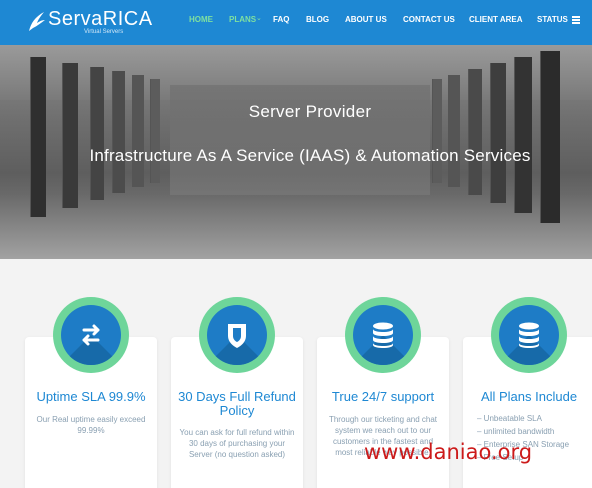 The width and height of the screenshot is (592, 488). What do you see at coordinates (91, 425) in the screenshot?
I see `feature-text: Our Real uptime easily exceed 99.99%` at bounding box center [91, 425].